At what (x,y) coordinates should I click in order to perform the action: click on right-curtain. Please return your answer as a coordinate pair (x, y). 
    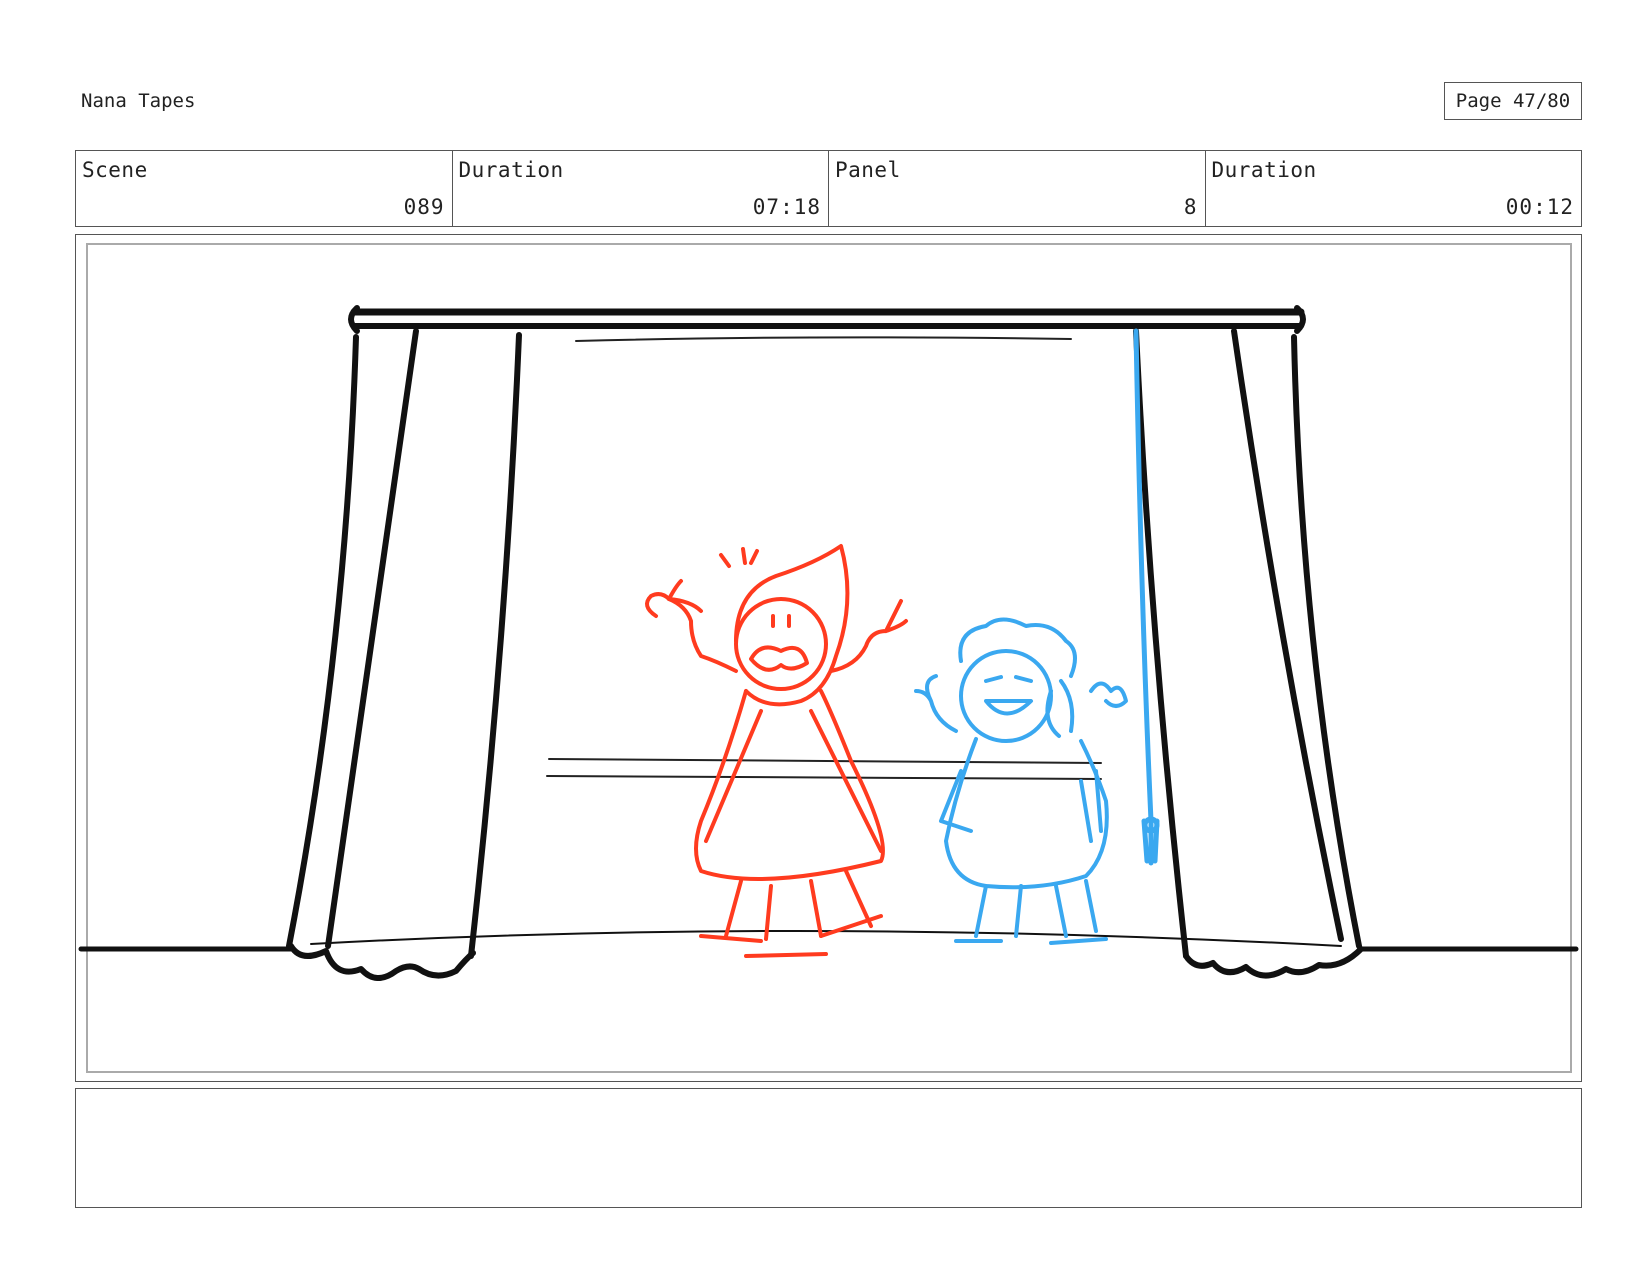
    Looking at the image, I should click on (1248, 653).